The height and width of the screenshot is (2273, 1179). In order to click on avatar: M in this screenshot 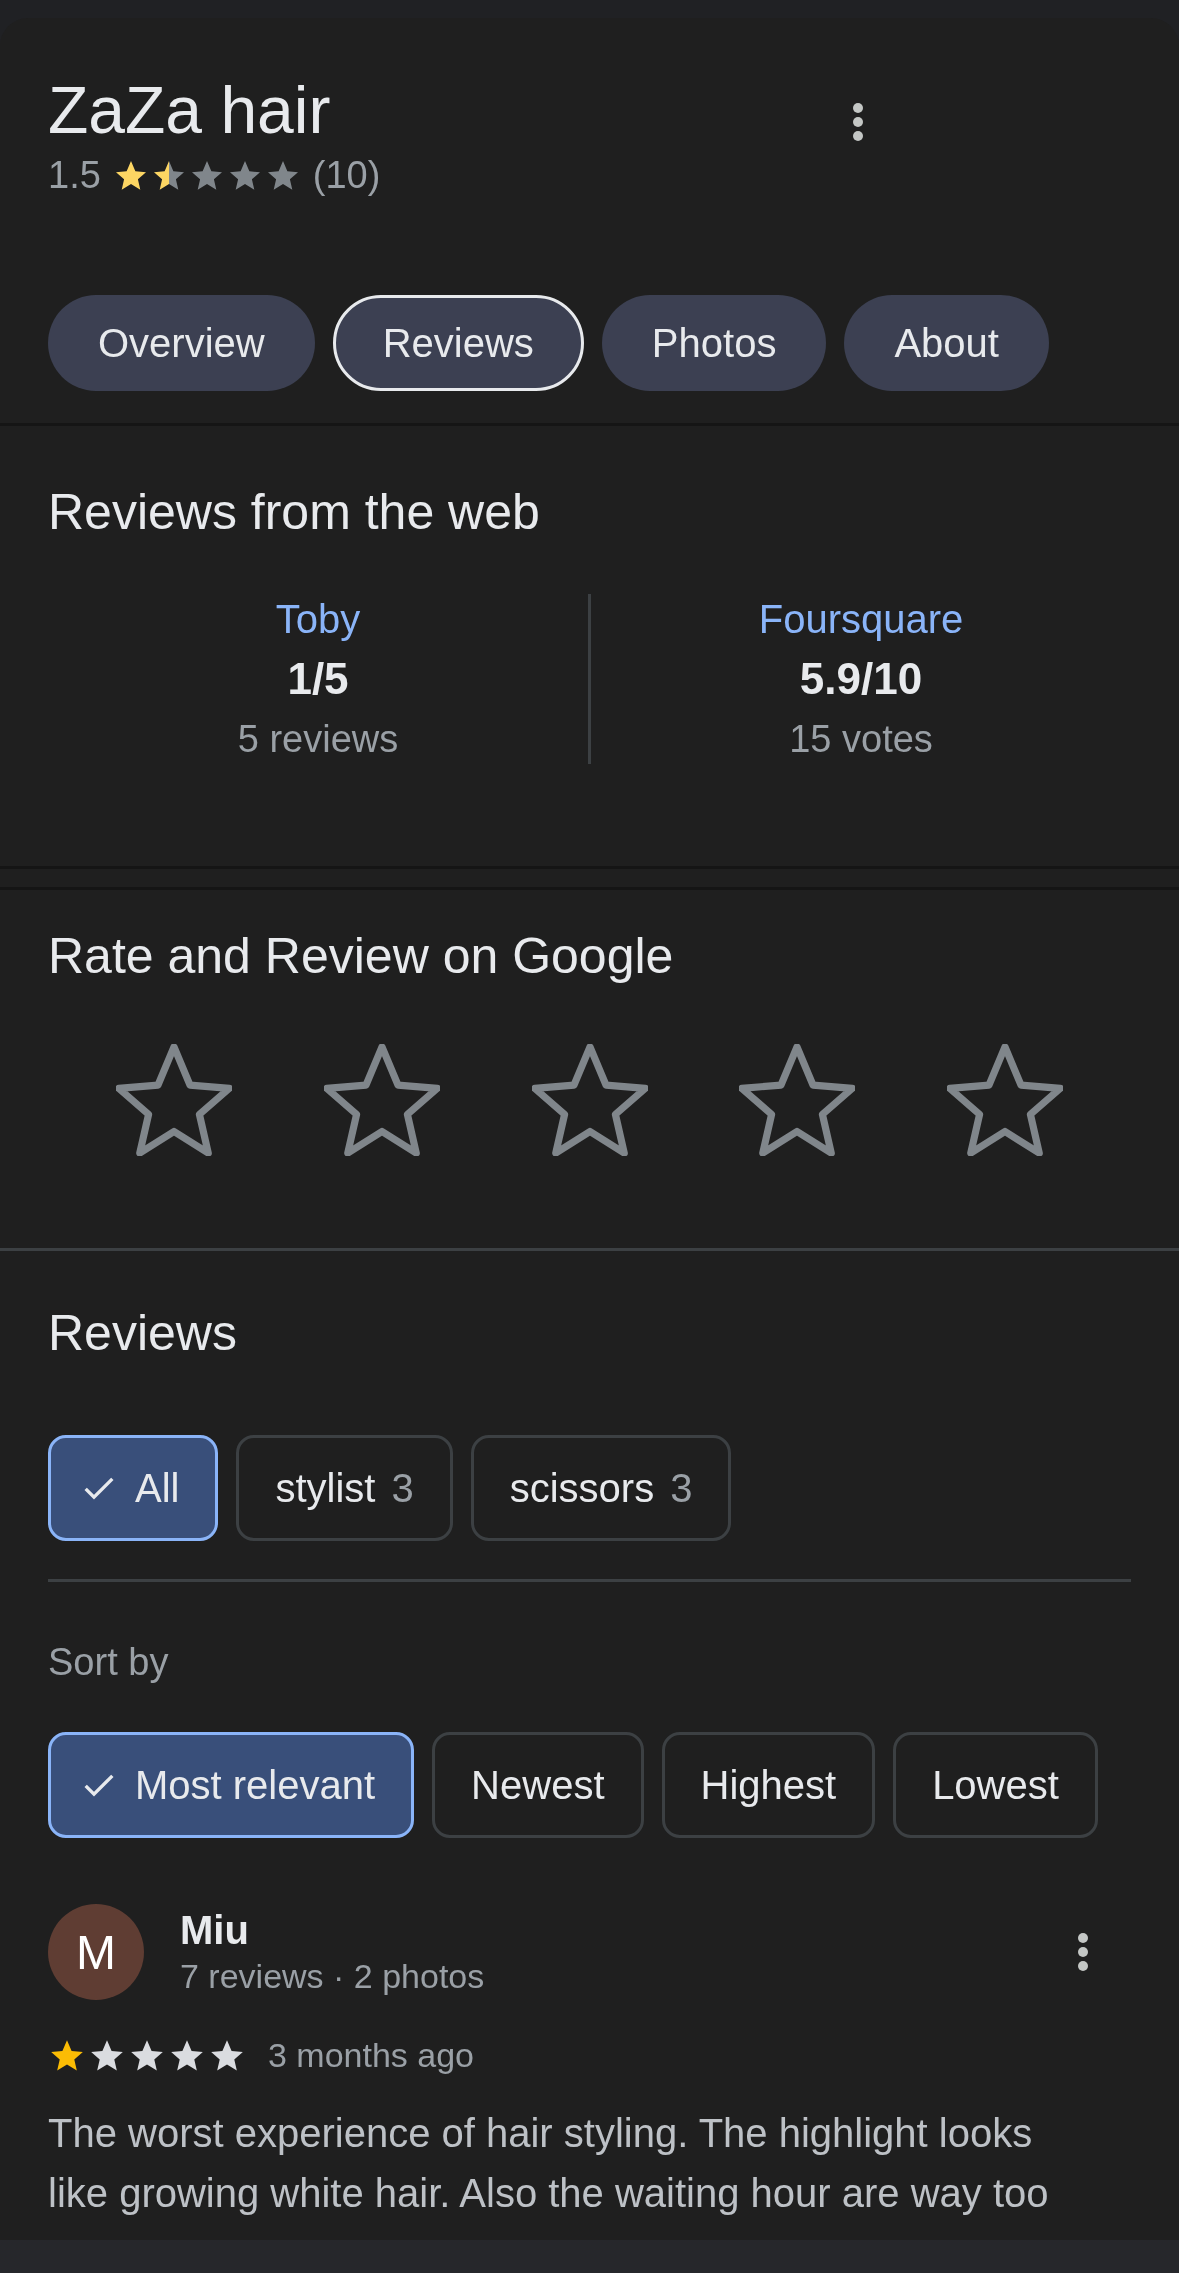, I will do `click(96, 1952)`.